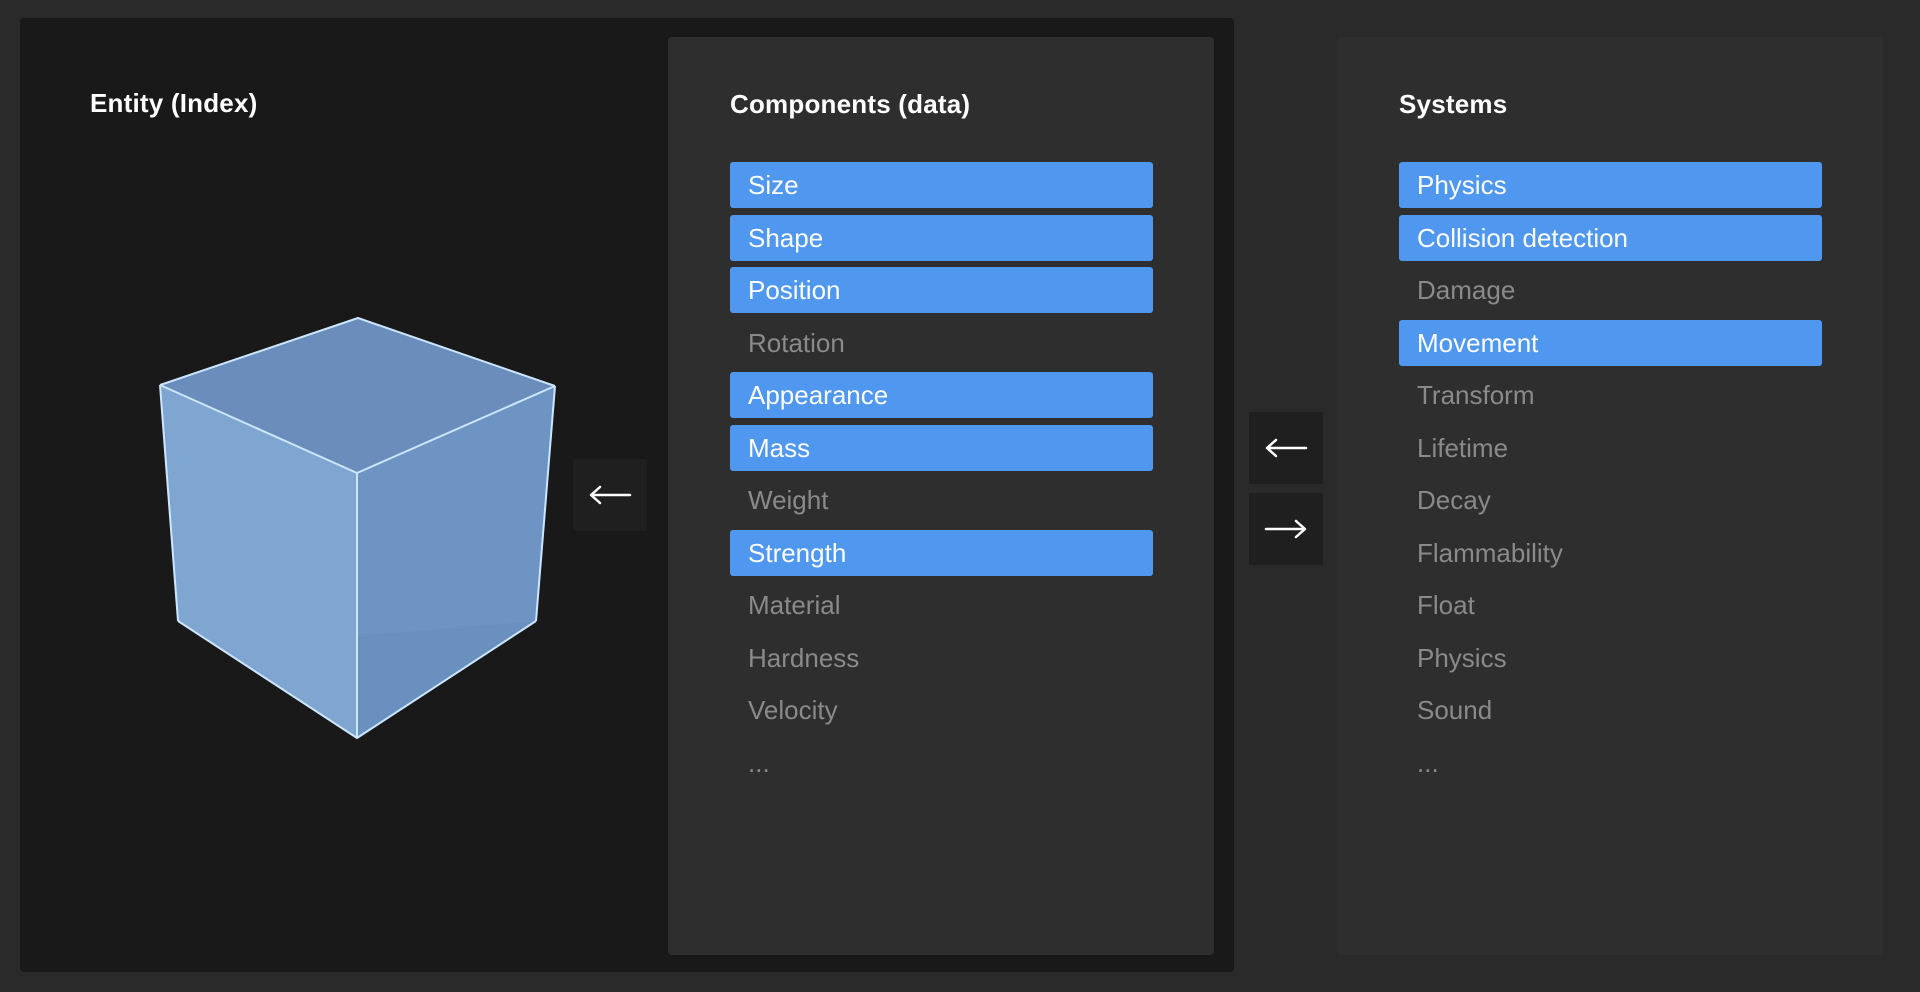 The height and width of the screenshot is (992, 1920). Describe the element at coordinates (1454, 500) in the screenshot. I see `system-item-decay: Decay` at that location.